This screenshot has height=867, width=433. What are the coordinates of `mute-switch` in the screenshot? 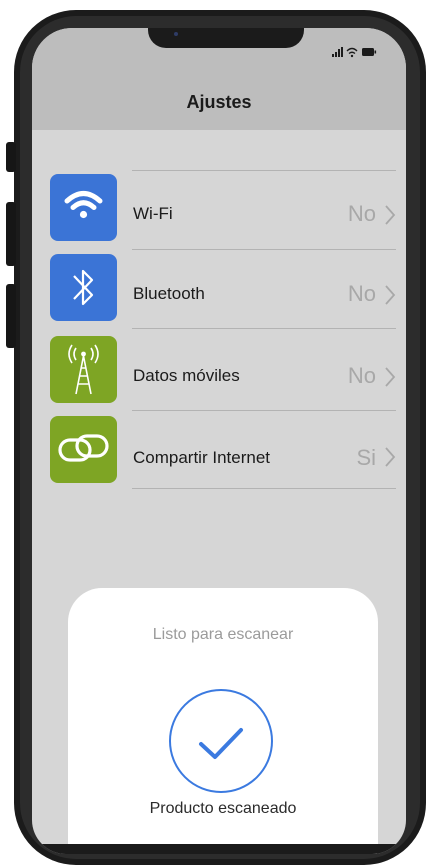 It's located at (11, 157).